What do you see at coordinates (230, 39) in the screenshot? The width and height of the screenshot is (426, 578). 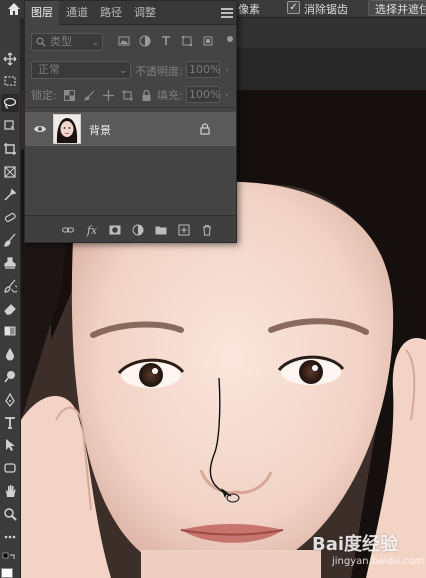 I see `filter-toggle` at bounding box center [230, 39].